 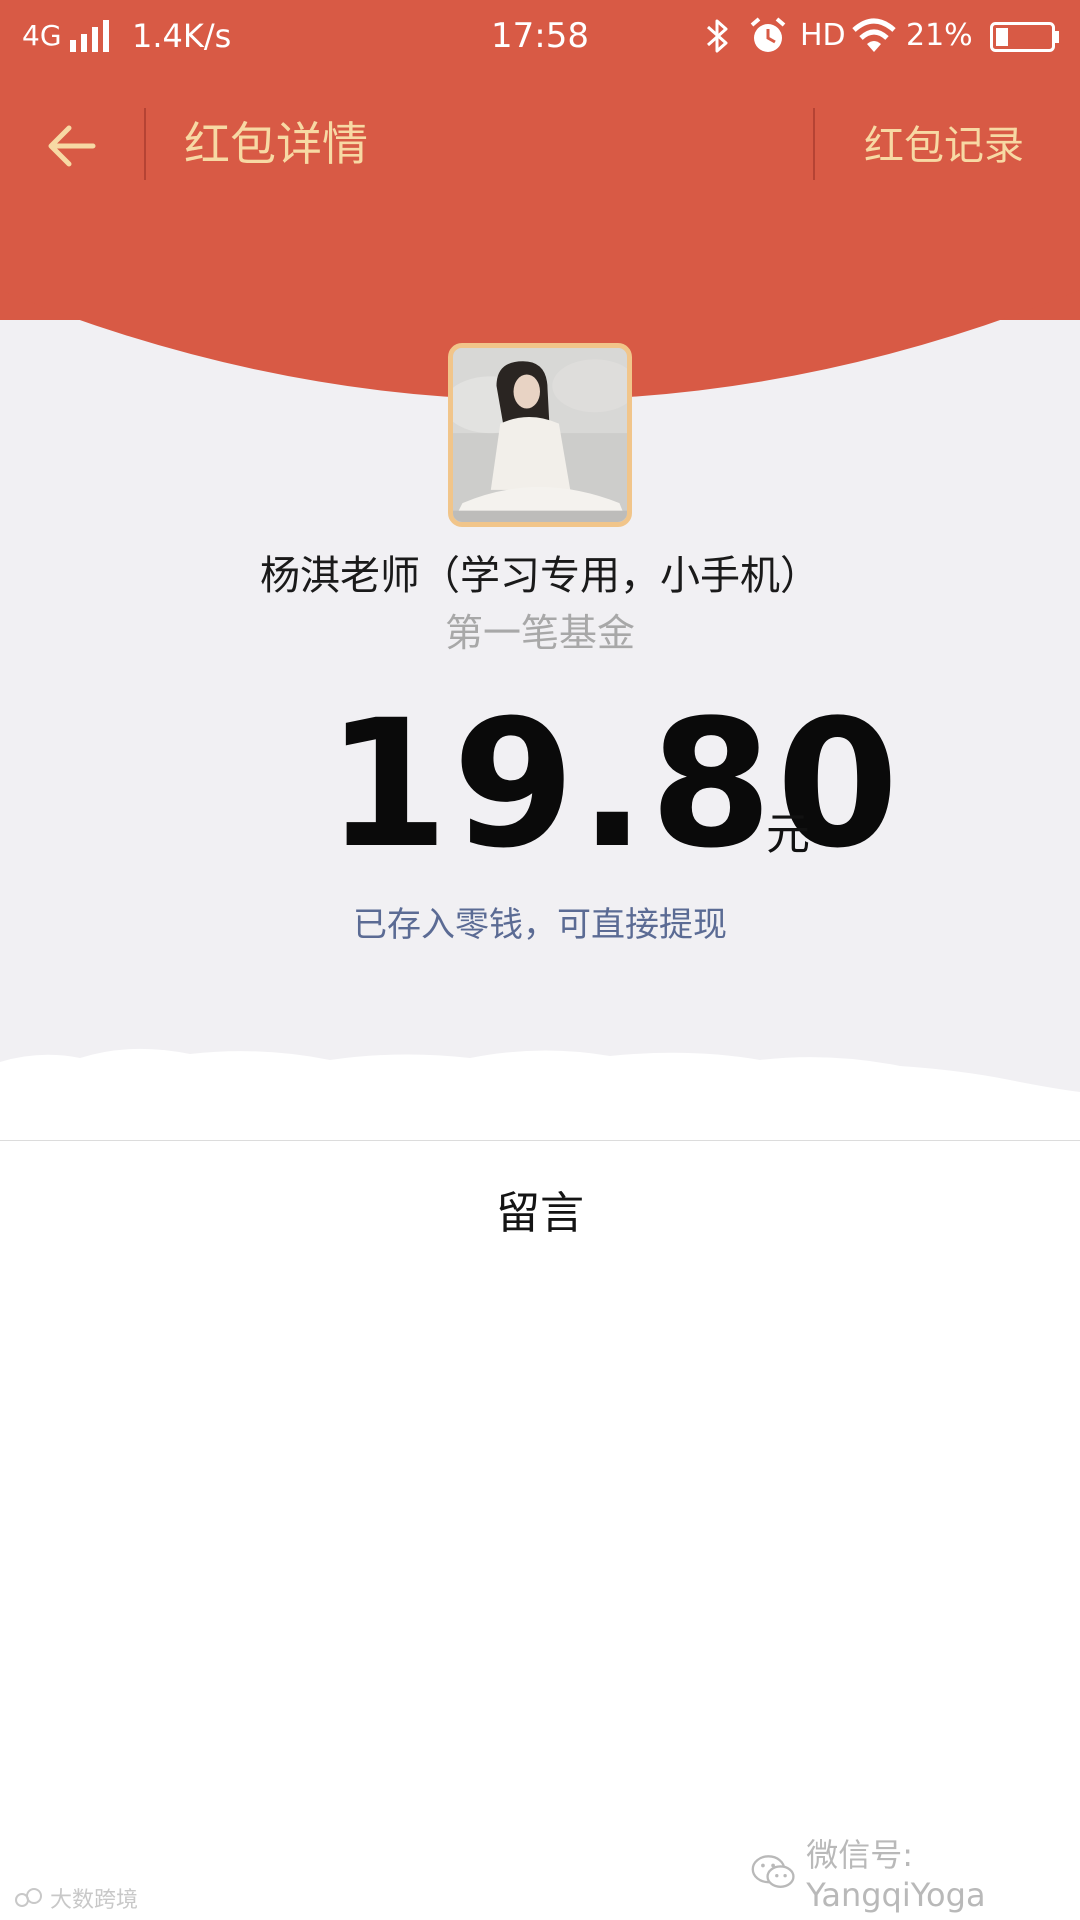 What do you see at coordinates (540, 925) in the screenshot?
I see `balance-status-link: 已存入零钱，可直接提现` at bounding box center [540, 925].